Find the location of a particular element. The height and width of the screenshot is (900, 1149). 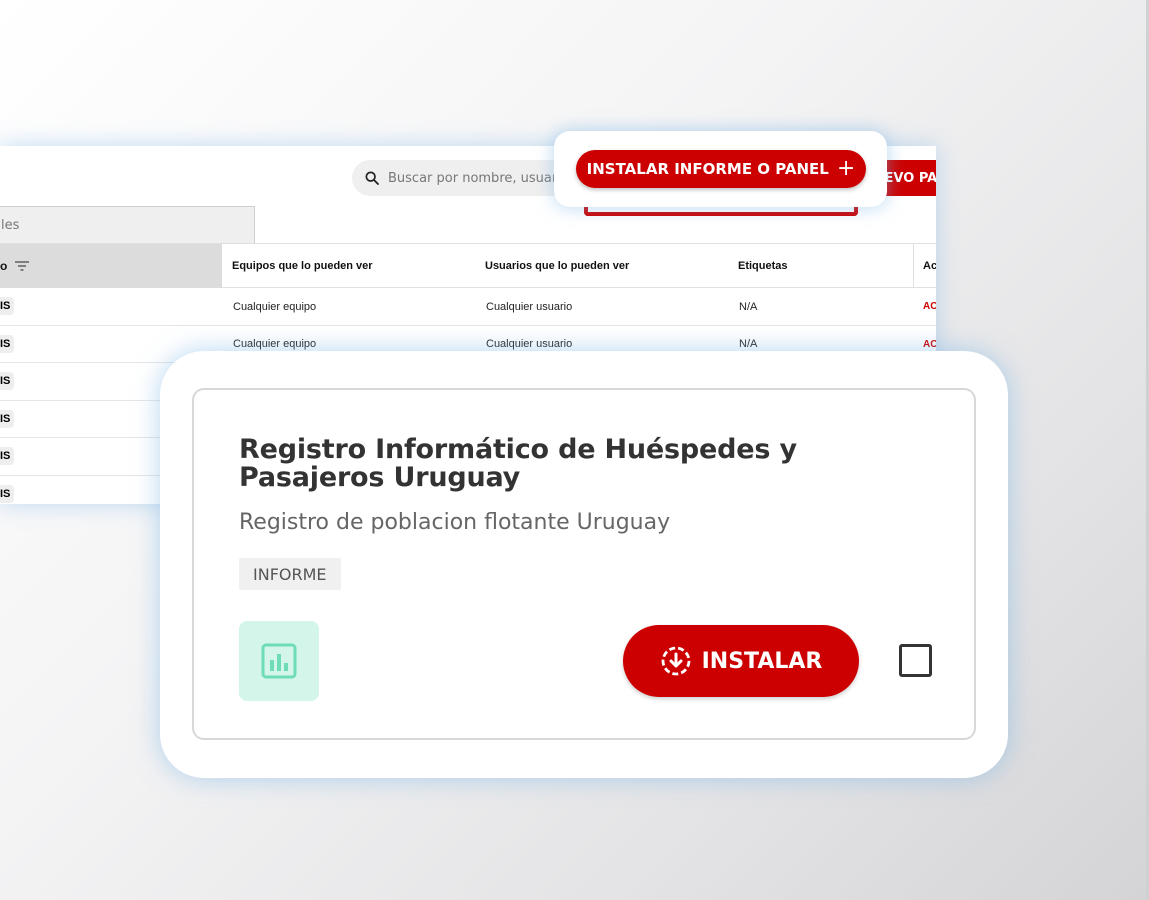

report-thumbnail is located at coordinates (279, 661).